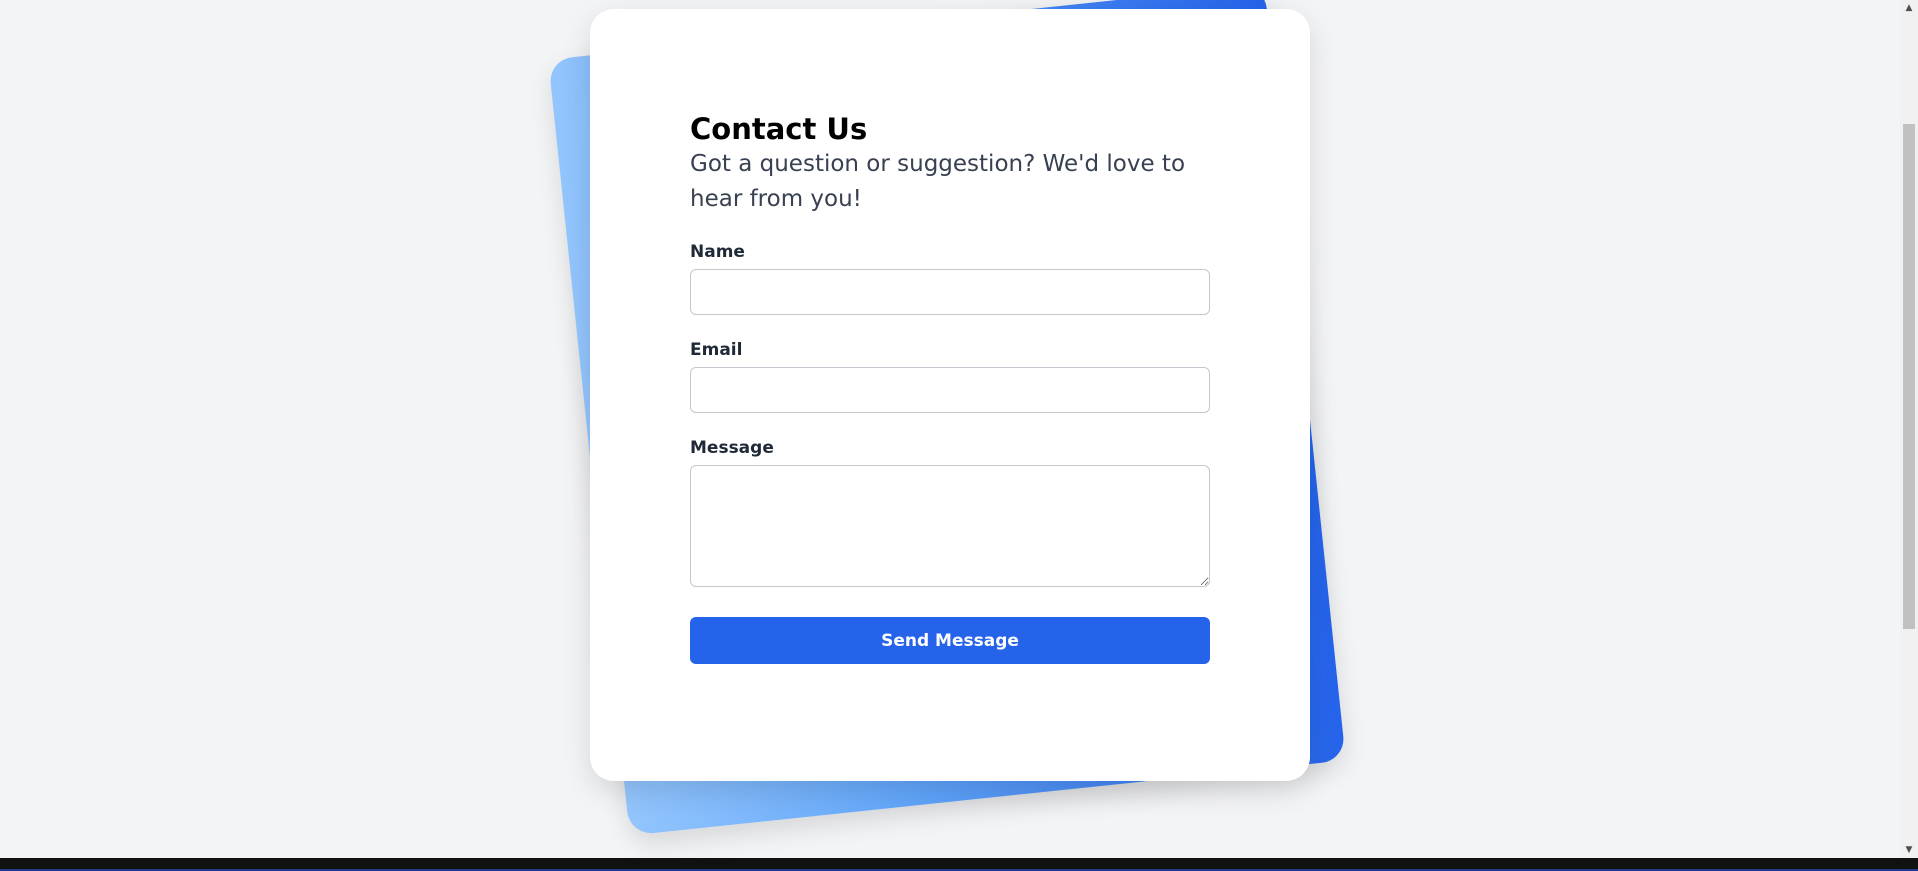 This screenshot has width=1918, height=871. Describe the element at coordinates (959, 864) in the screenshot. I see `bottom-bar` at that location.